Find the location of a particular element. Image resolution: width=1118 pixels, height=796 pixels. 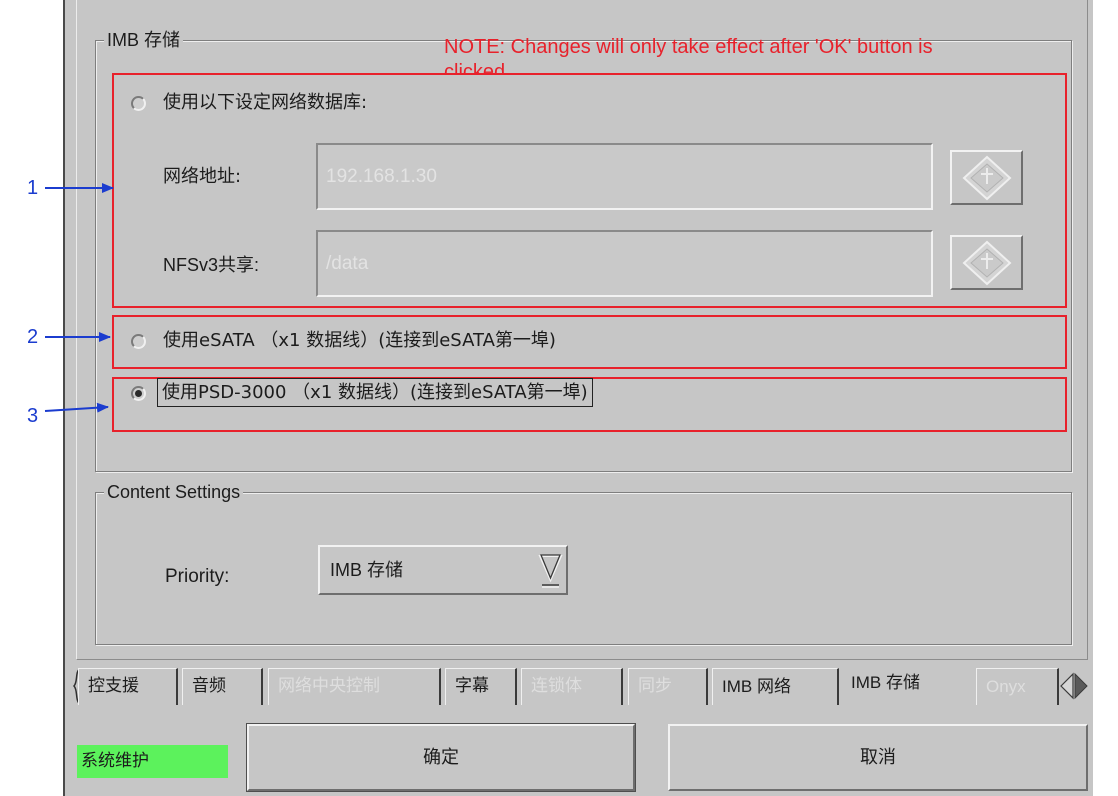

chevron-right-icon is located at coordinates (1081, 686).